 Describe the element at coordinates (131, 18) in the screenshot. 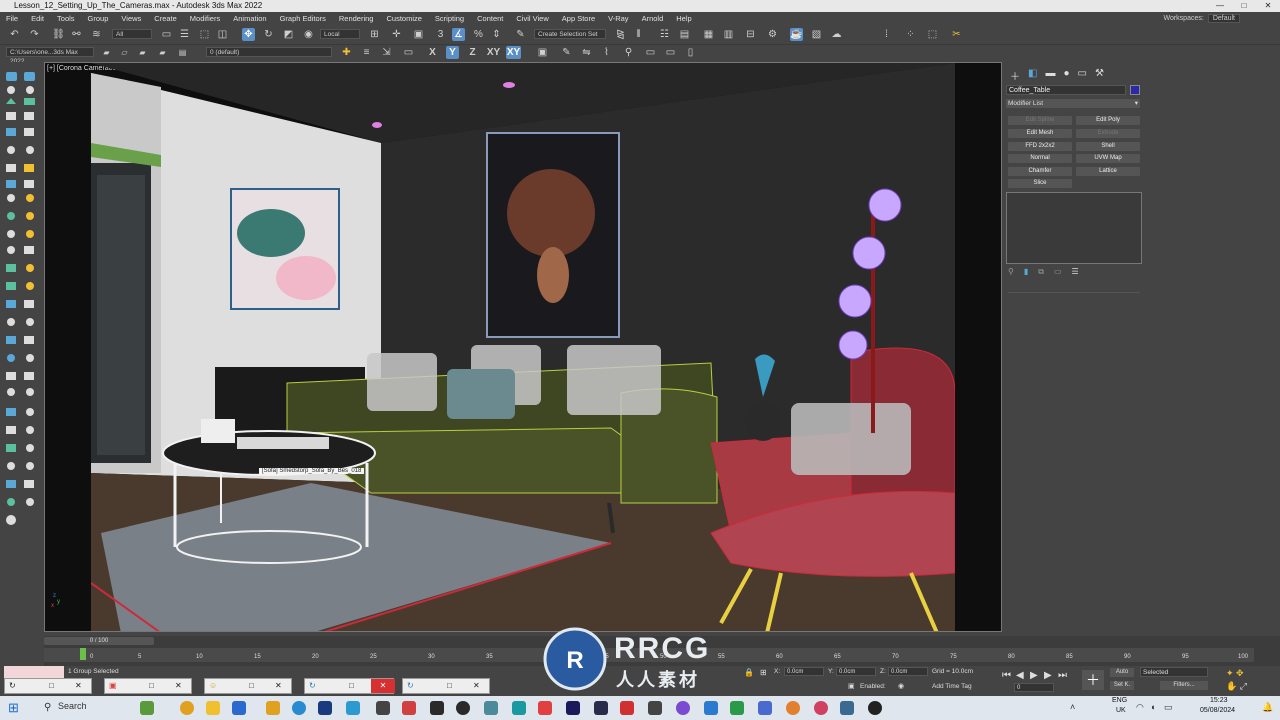

I see `menu-views: Views` at that location.